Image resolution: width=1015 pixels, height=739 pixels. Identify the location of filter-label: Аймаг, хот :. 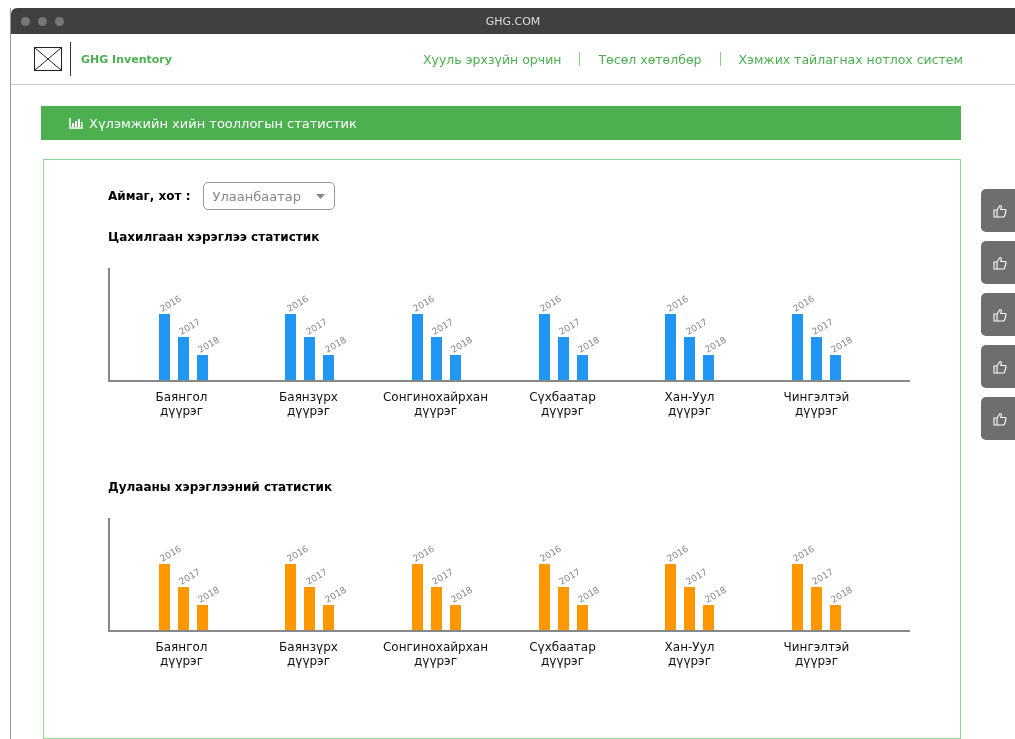
(149, 196).